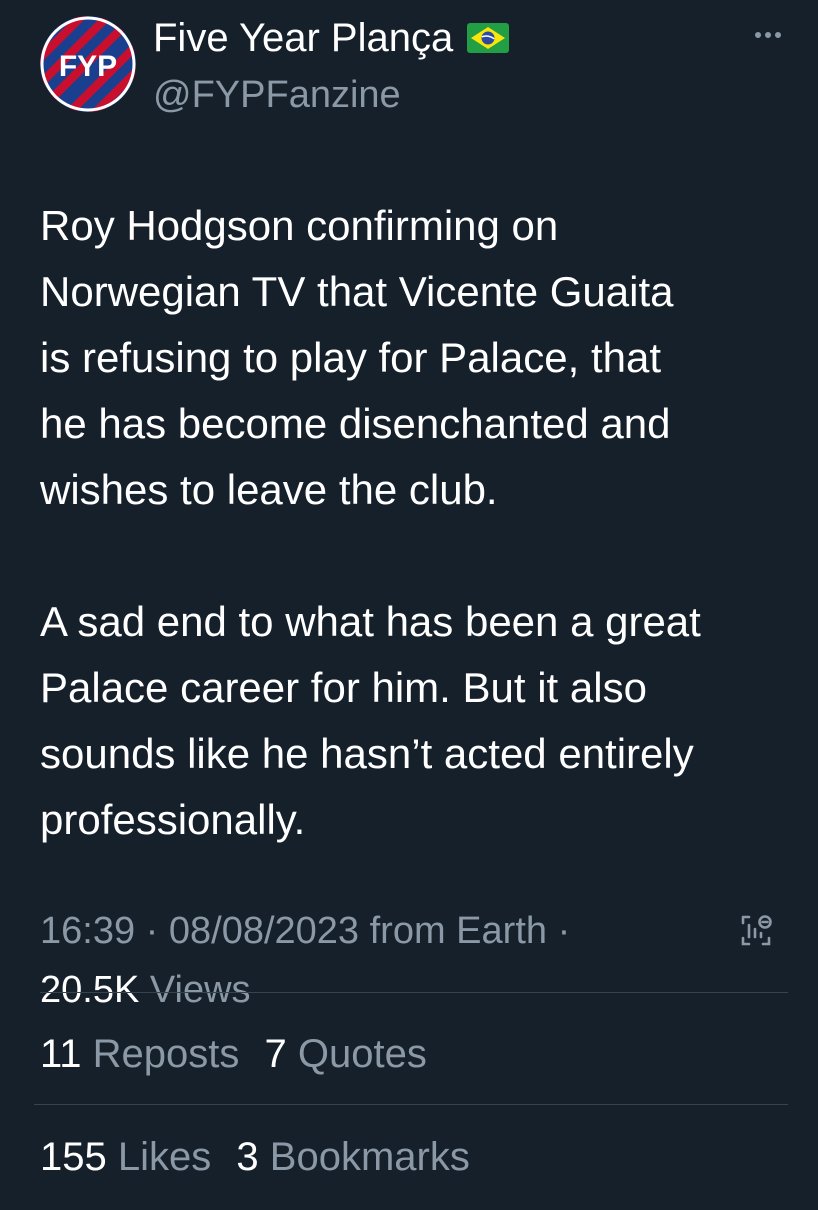 The width and height of the screenshot is (818, 1210). I want to click on analytics-icon, so click(756, 931).